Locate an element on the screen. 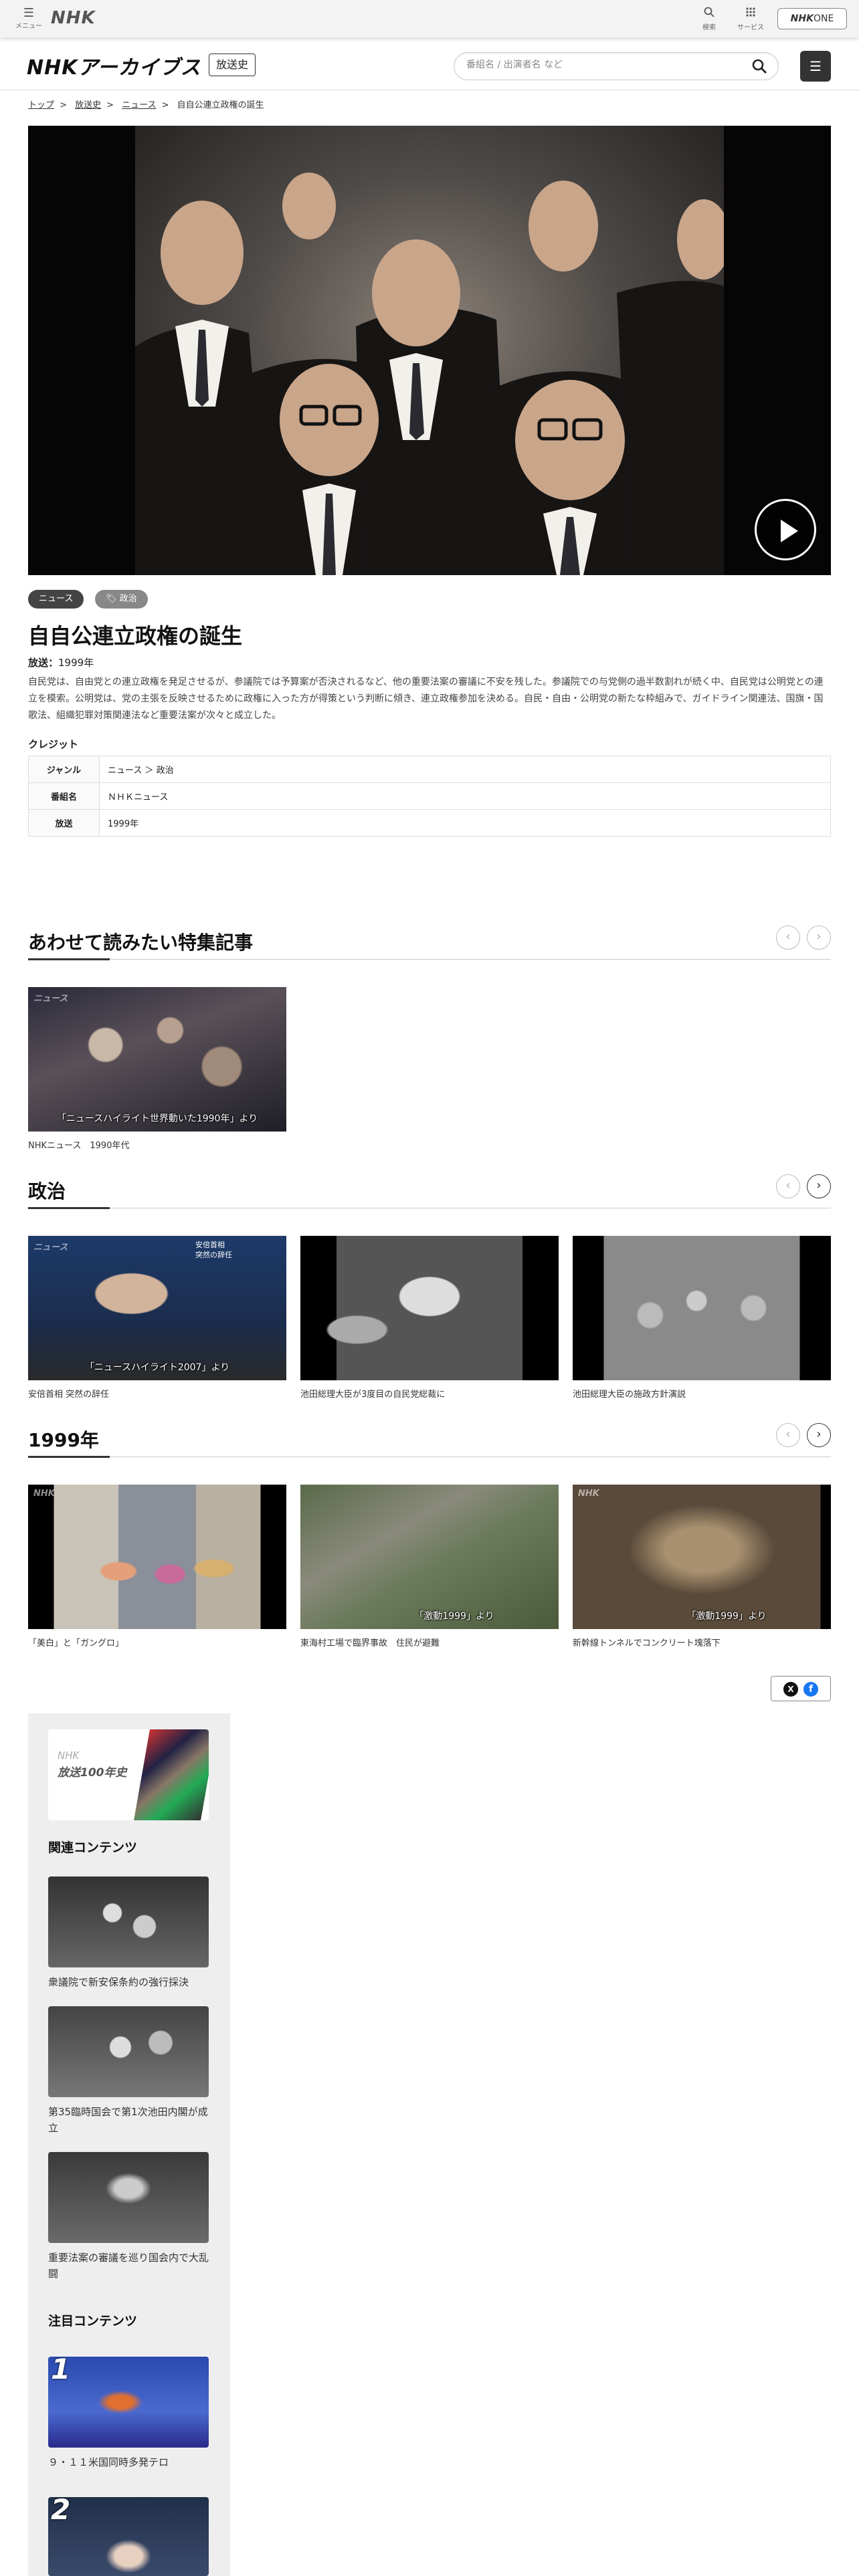 Image resolution: width=859 pixels, height=2576 pixels. related-title: 衆議院で新安保条約の強行採決 is located at coordinates (132, 1982).